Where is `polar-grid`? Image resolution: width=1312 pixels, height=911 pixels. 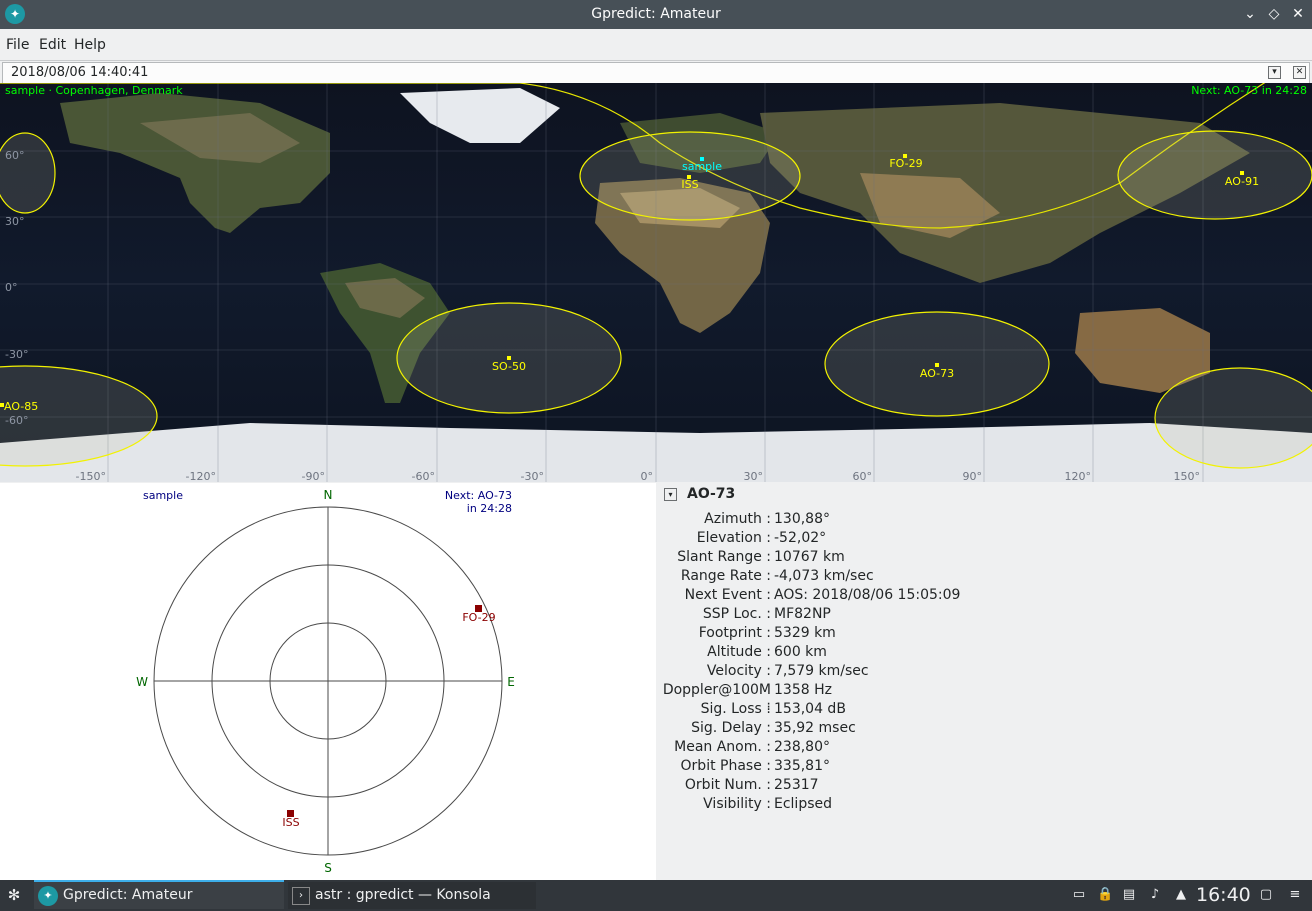 polar-grid is located at coordinates (328, 681).